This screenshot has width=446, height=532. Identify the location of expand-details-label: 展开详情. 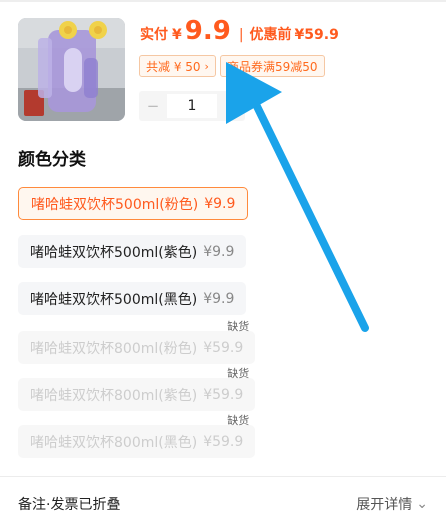
(384, 505).